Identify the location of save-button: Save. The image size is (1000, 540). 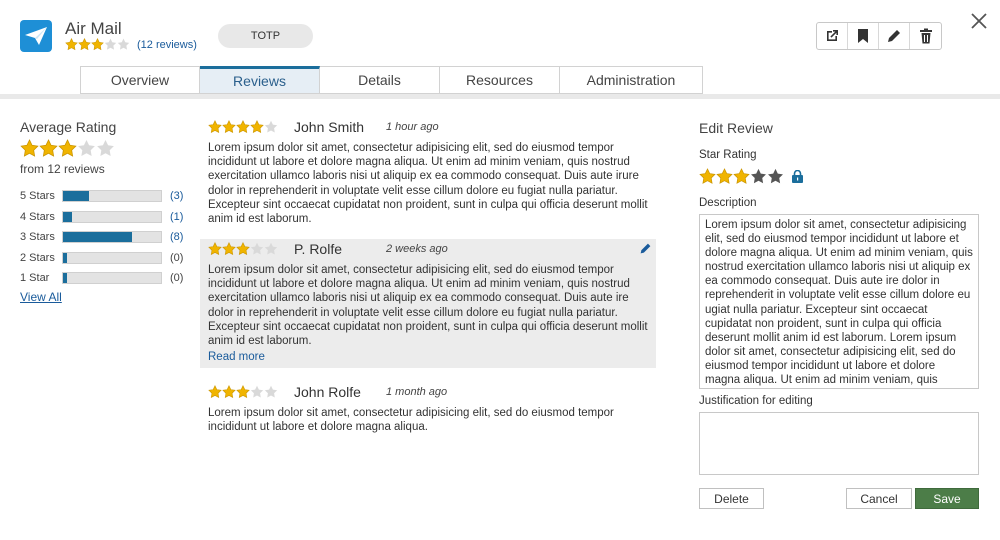
(947, 498).